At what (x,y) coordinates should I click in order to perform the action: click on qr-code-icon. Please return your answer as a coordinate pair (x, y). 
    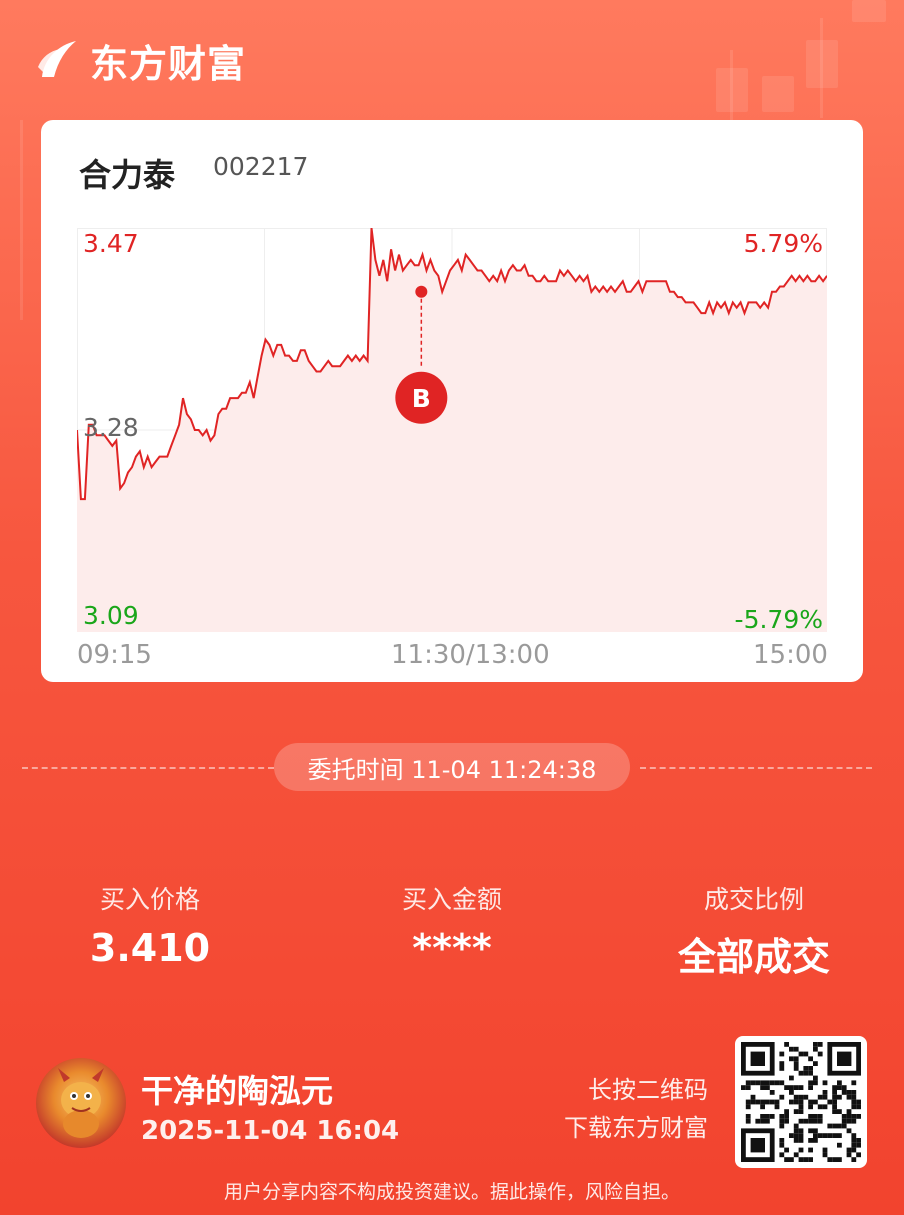
    Looking at the image, I should click on (801, 1102).